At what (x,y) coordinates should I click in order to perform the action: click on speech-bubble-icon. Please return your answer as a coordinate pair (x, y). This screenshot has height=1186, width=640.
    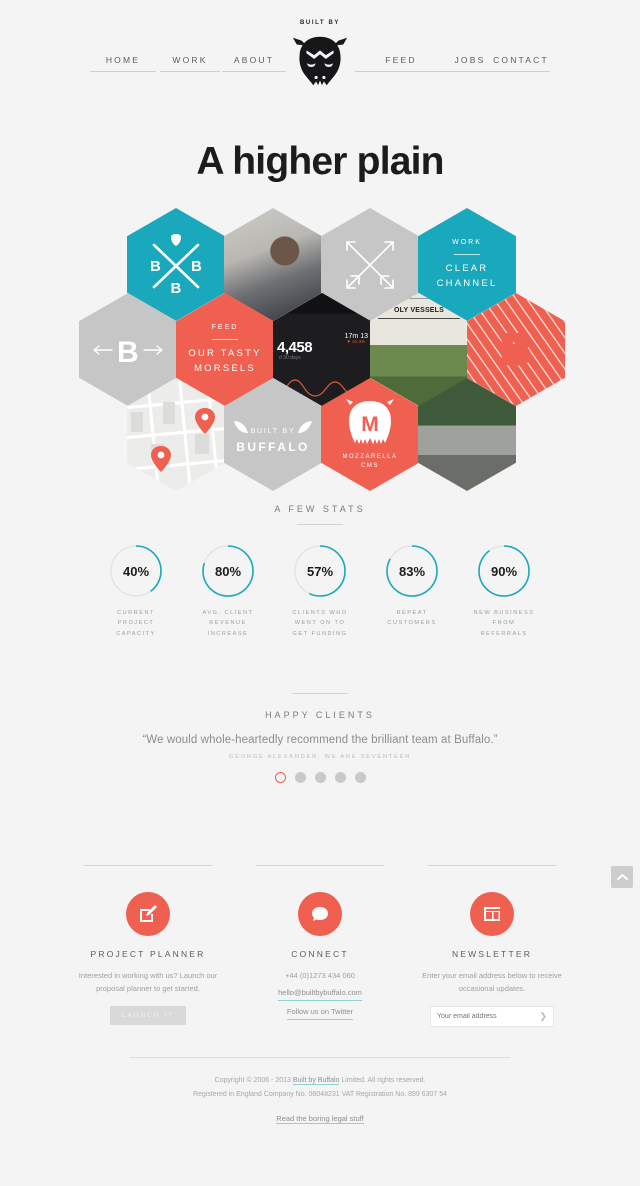
    Looking at the image, I should click on (320, 914).